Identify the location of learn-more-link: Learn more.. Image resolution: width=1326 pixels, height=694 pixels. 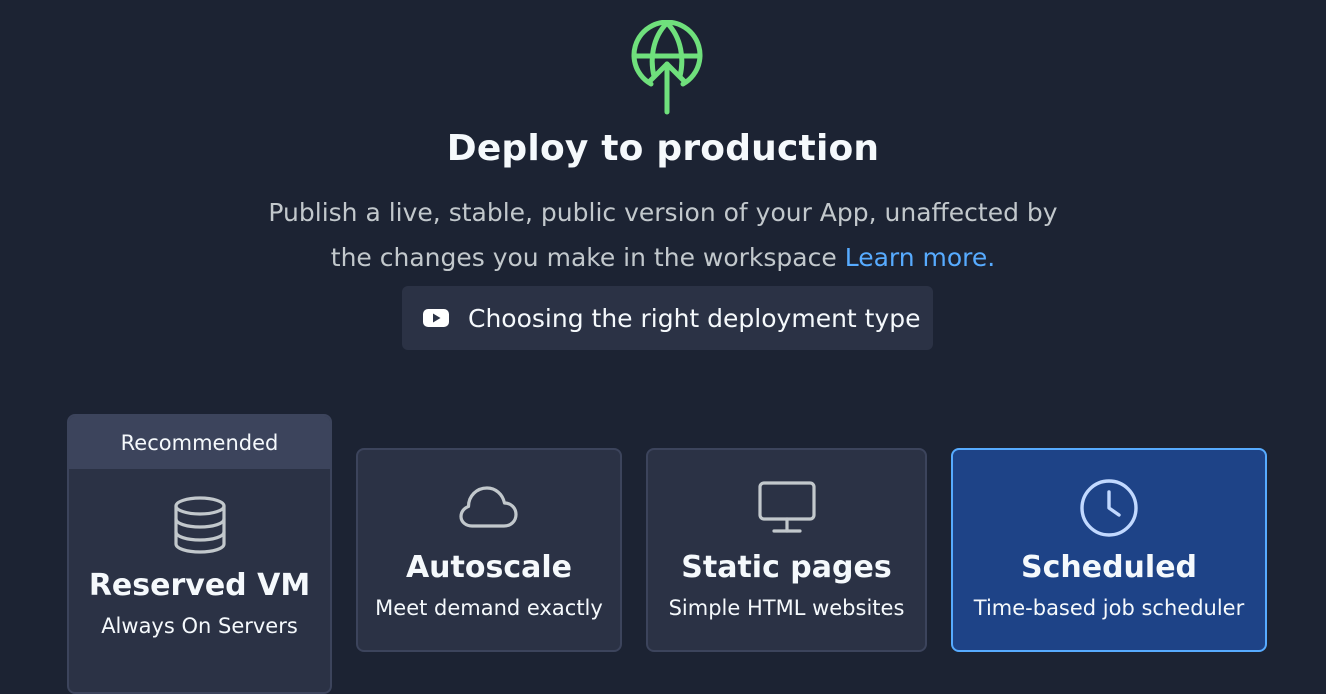
(920, 257).